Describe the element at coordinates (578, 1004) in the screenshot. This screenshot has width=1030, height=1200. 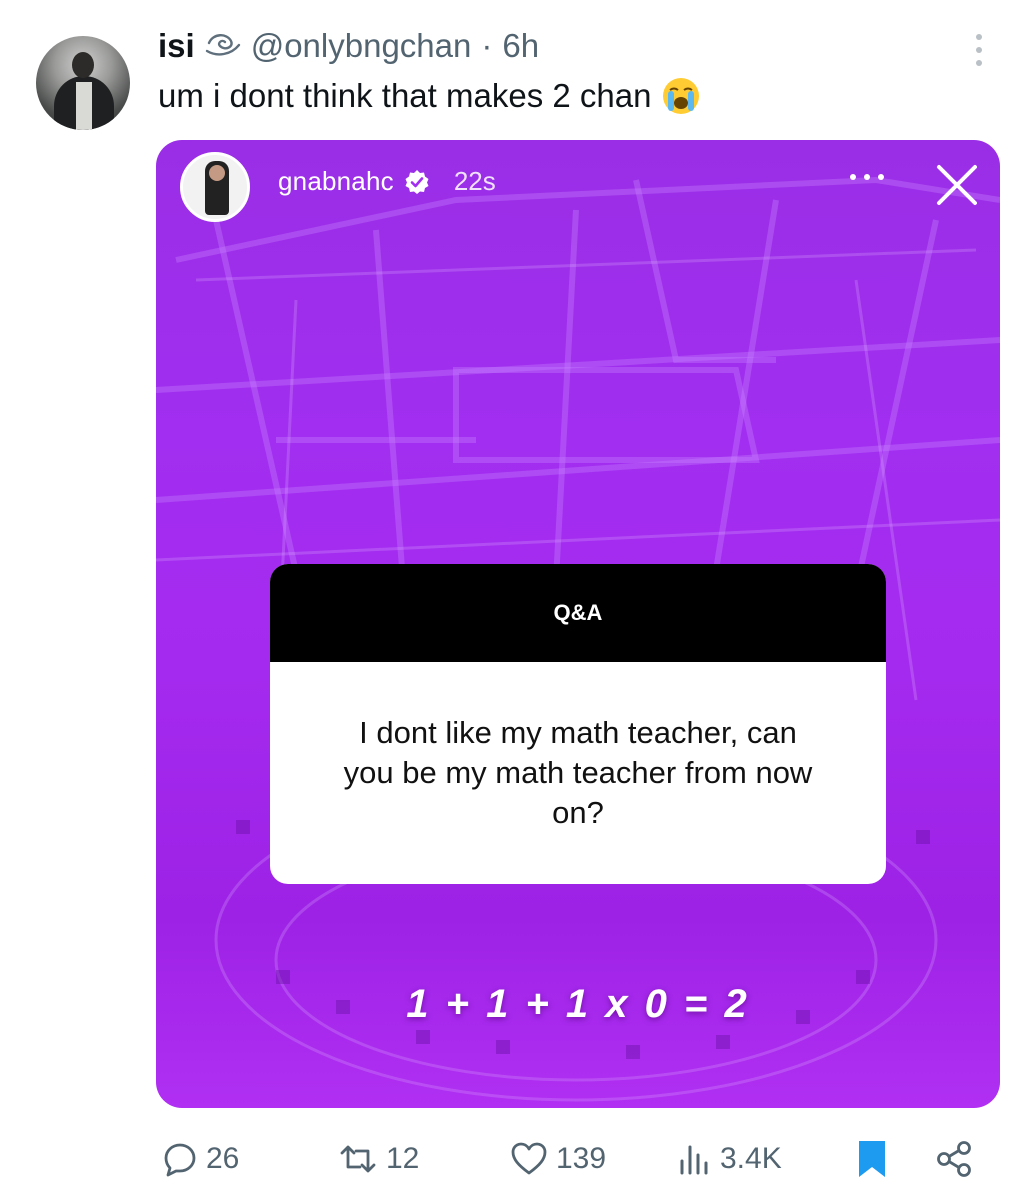
I see `answer-text: 1 + 1 + 1 x 0 = 2` at that location.